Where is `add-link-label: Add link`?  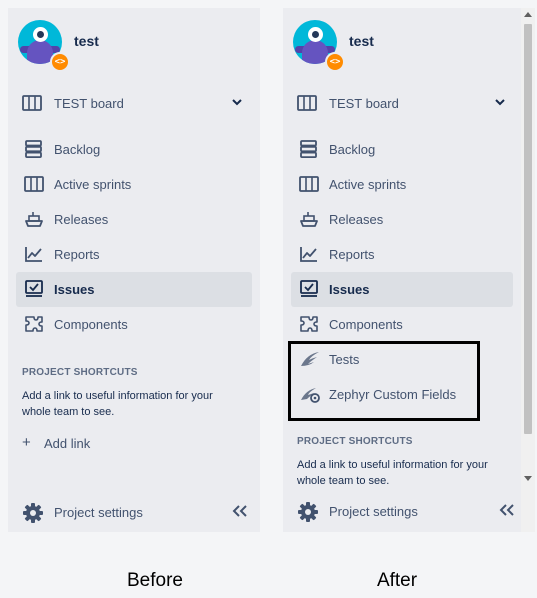 add-link-label: Add link is located at coordinates (67, 443).